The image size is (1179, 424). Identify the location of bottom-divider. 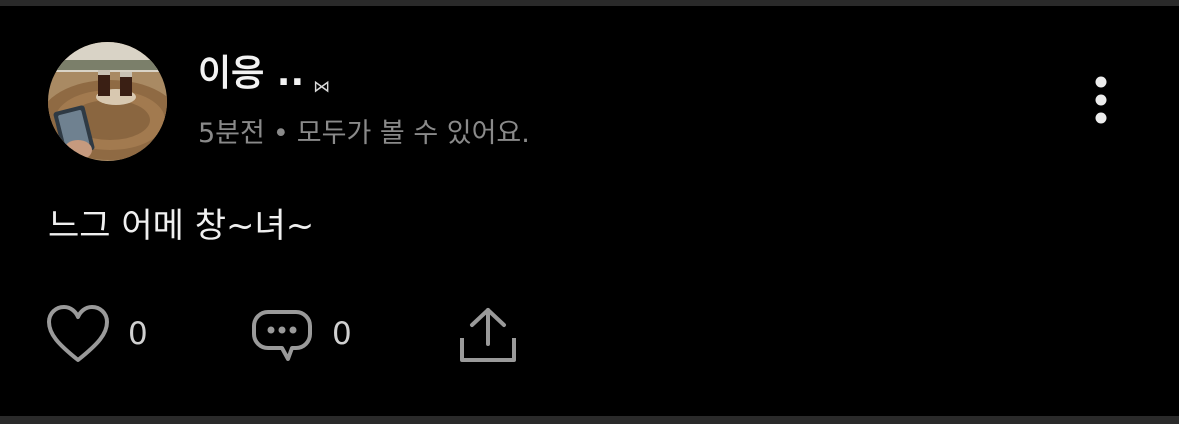
(589, 420).